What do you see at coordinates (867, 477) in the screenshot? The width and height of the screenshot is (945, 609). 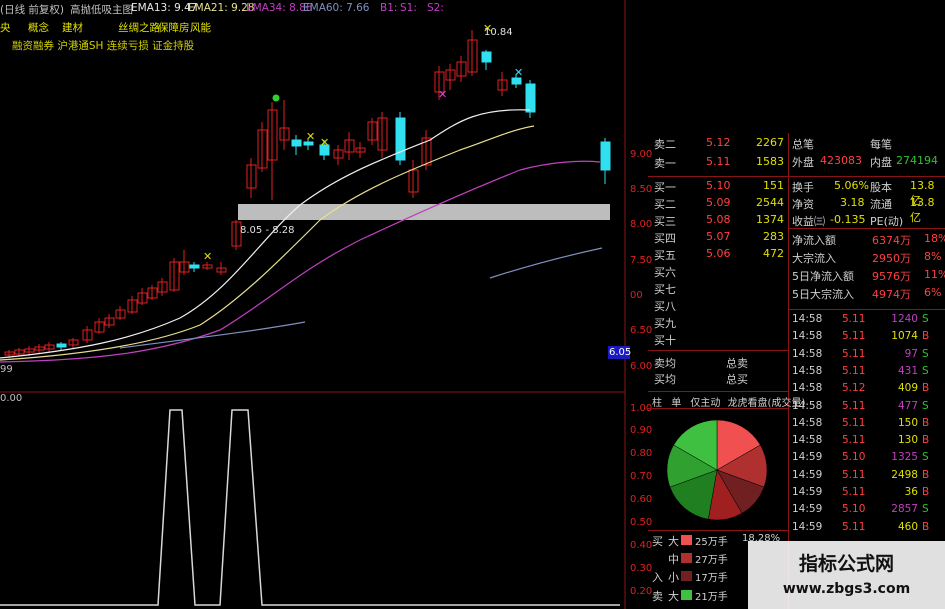 I see `tick-row: 14:59 5.11 2498 B` at bounding box center [867, 477].